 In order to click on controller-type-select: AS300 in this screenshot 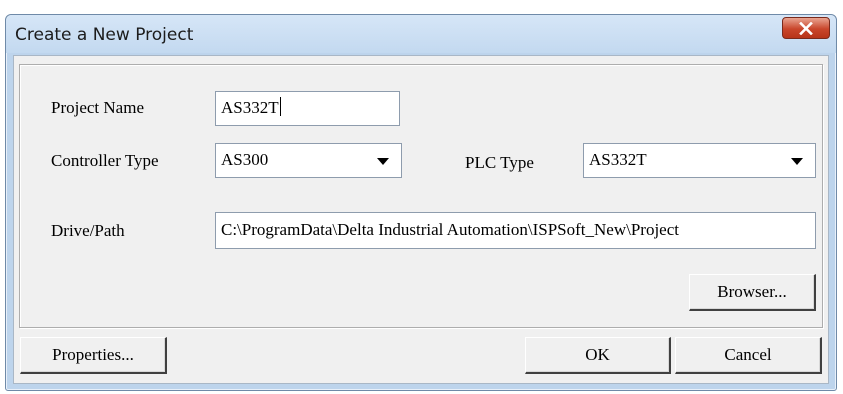, I will do `click(308, 160)`.